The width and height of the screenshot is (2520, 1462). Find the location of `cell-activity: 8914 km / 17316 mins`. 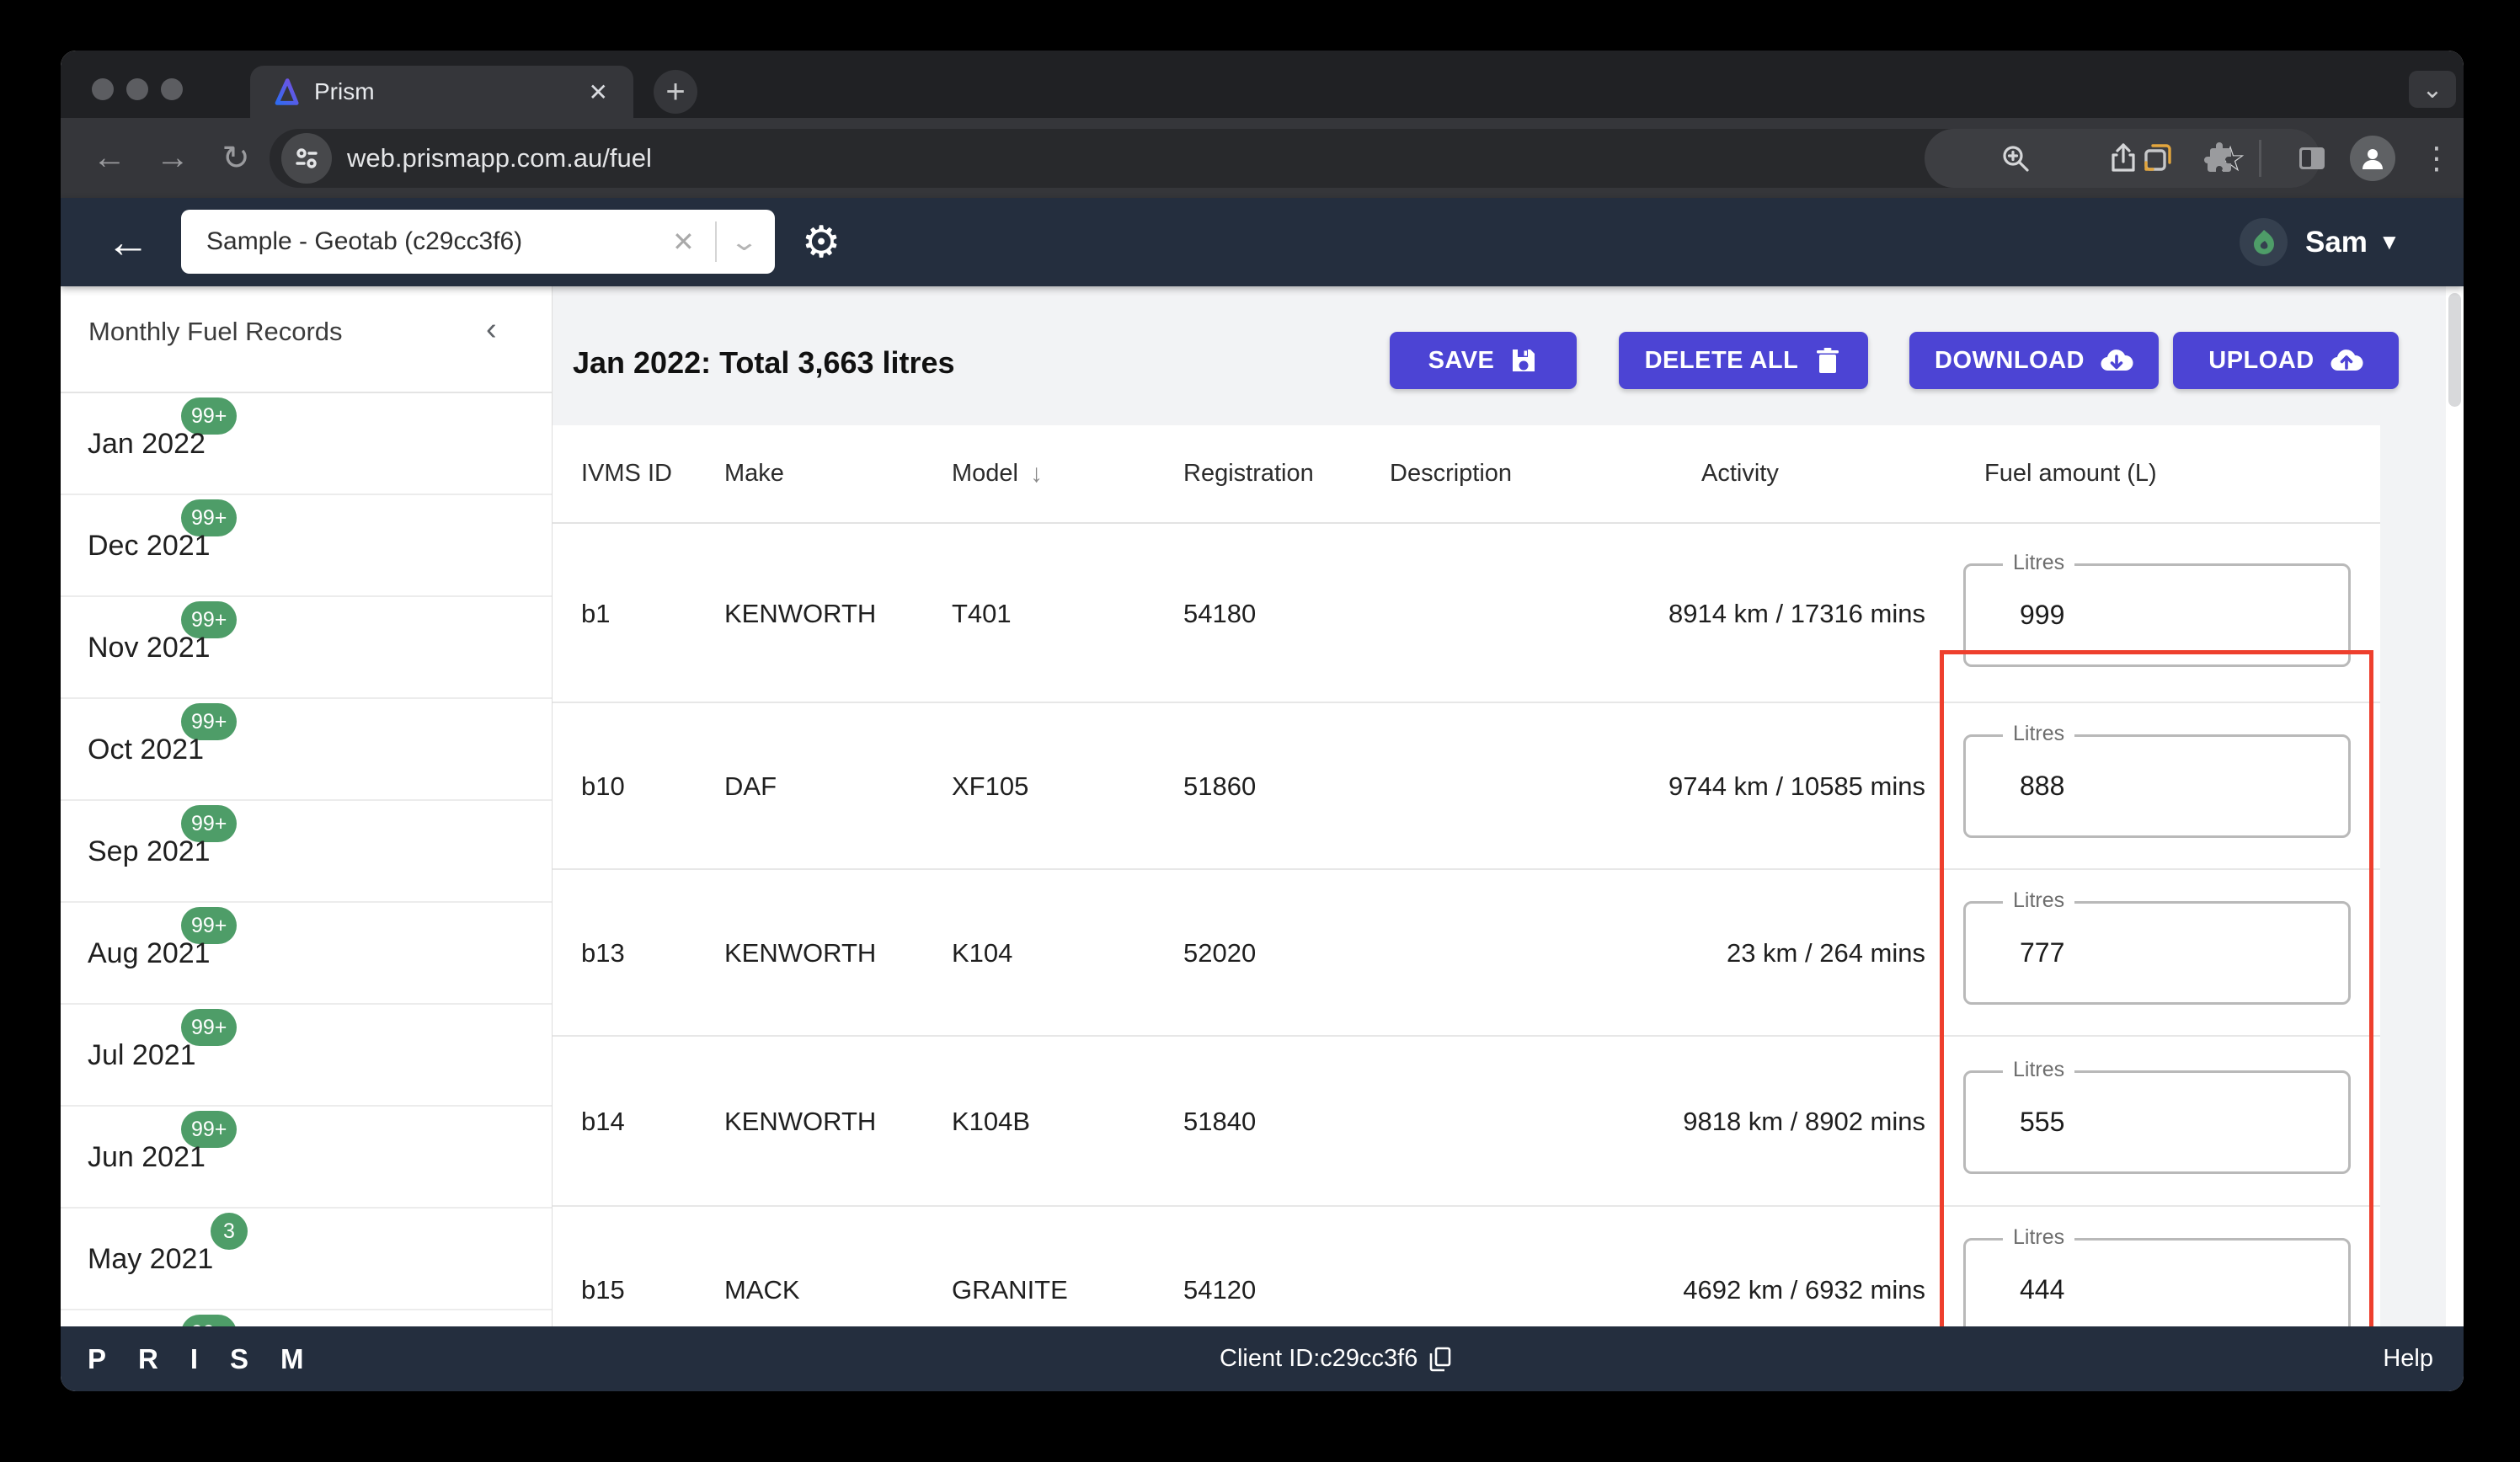

cell-activity: 8914 km / 17316 mins is located at coordinates (1797, 613).